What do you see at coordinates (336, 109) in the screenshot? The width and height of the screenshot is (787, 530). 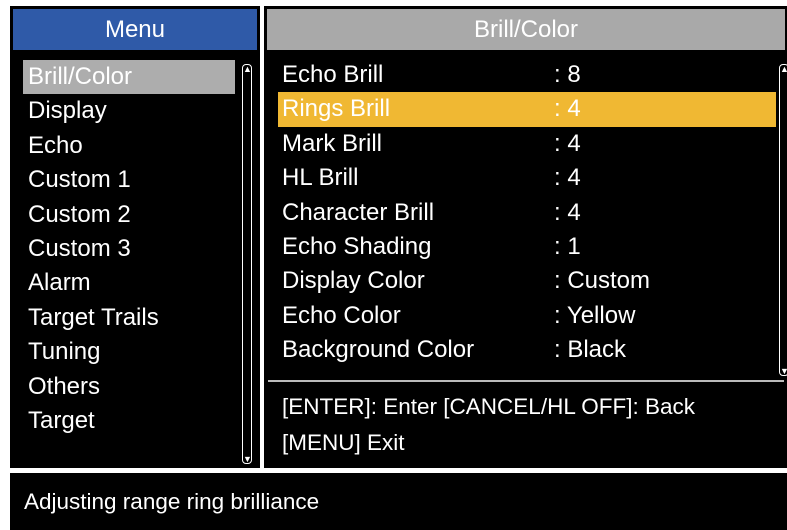 I see `setting-label: Rings Brill` at bounding box center [336, 109].